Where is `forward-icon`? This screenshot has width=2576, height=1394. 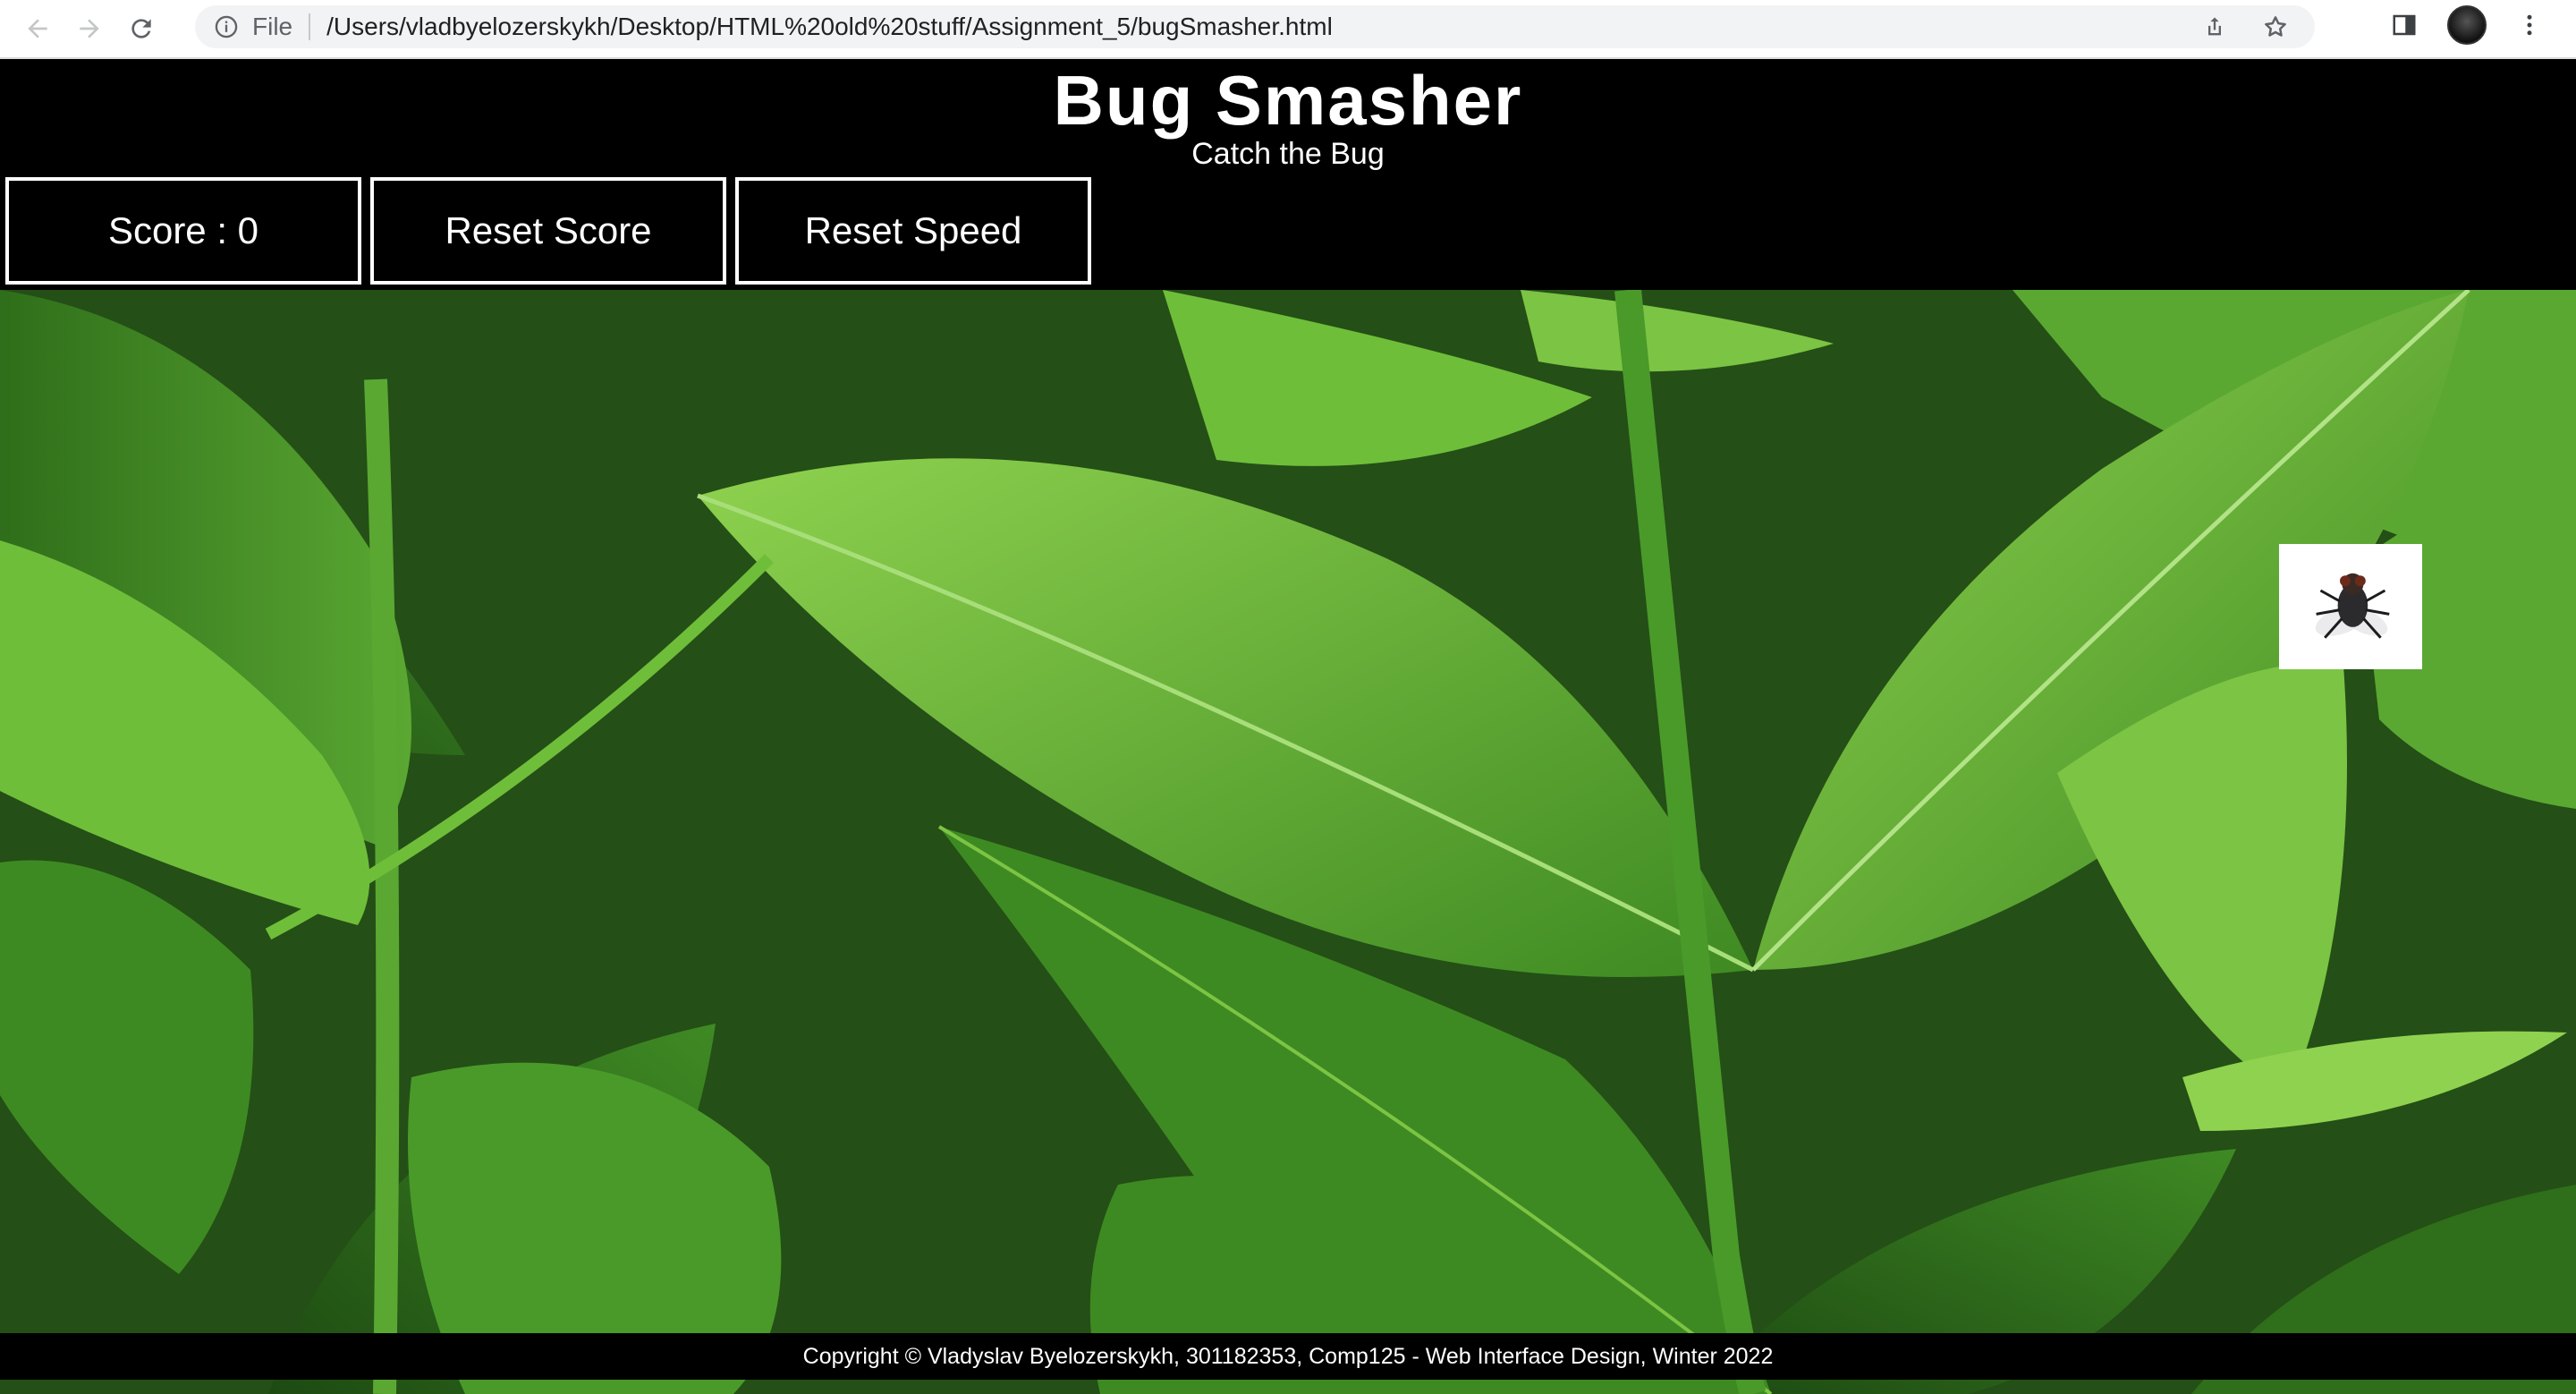 forward-icon is located at coordinates (89, 29).